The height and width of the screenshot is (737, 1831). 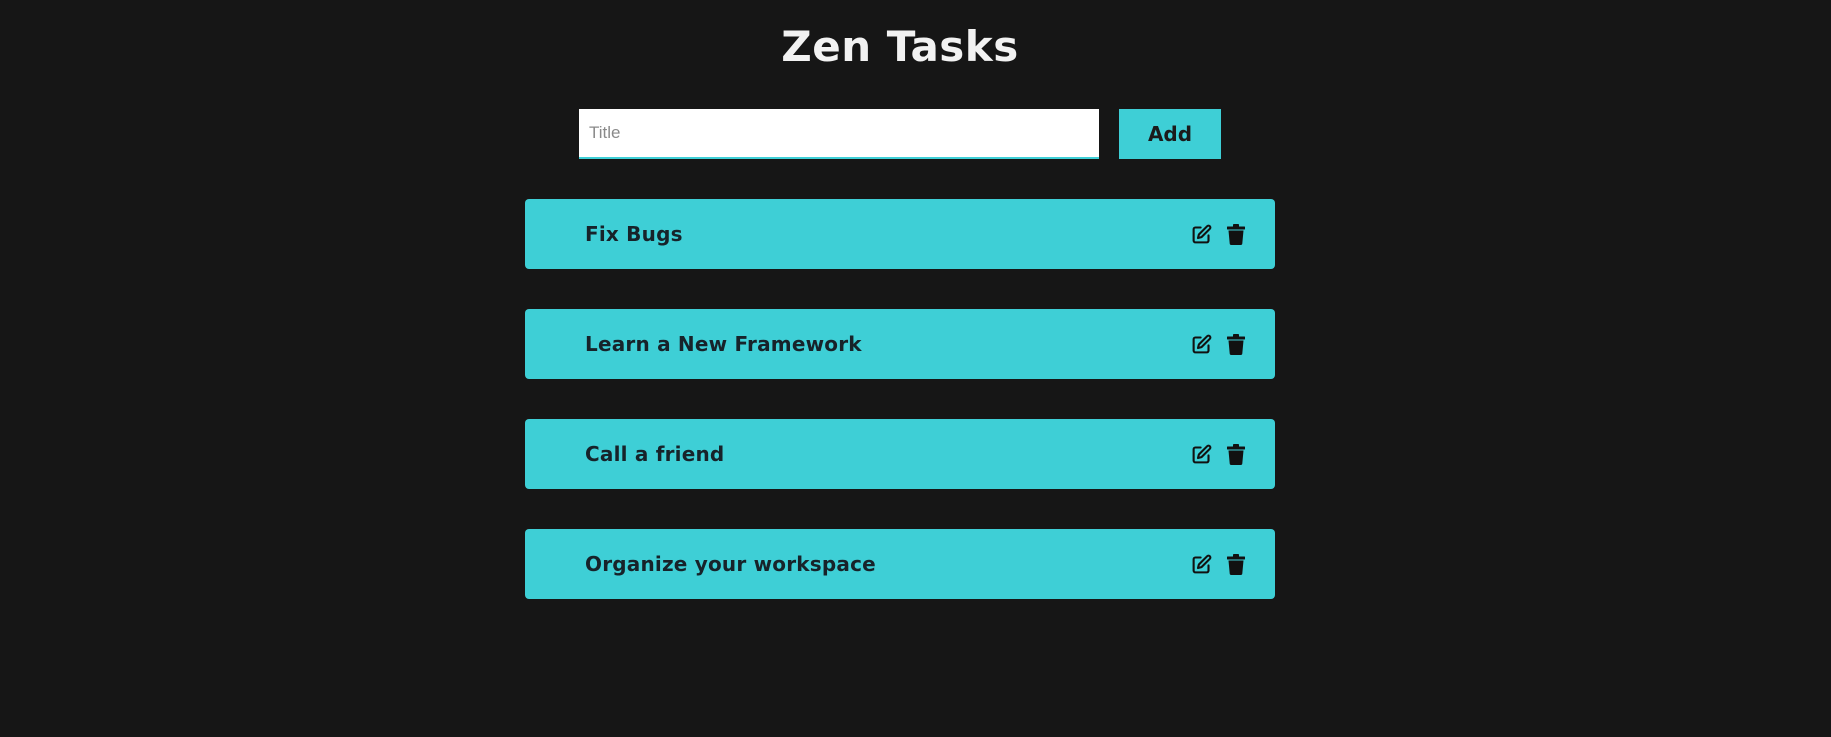 What do you see at coordinates (900, 454) in the screenshot?
I see `task-item: Call a friend` at bounding box center [900, 454].